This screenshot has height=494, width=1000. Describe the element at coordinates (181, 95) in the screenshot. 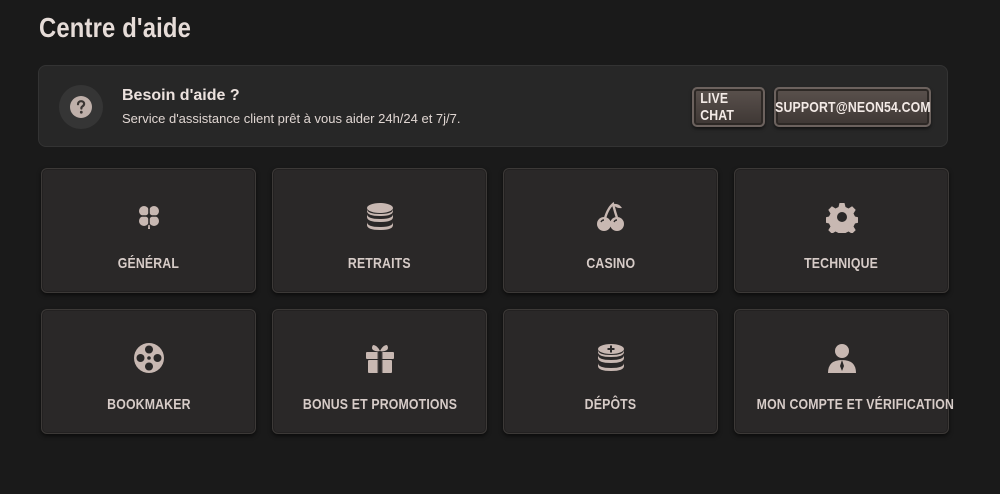

I see `help-title: Besoin d'aide ?` at that location.